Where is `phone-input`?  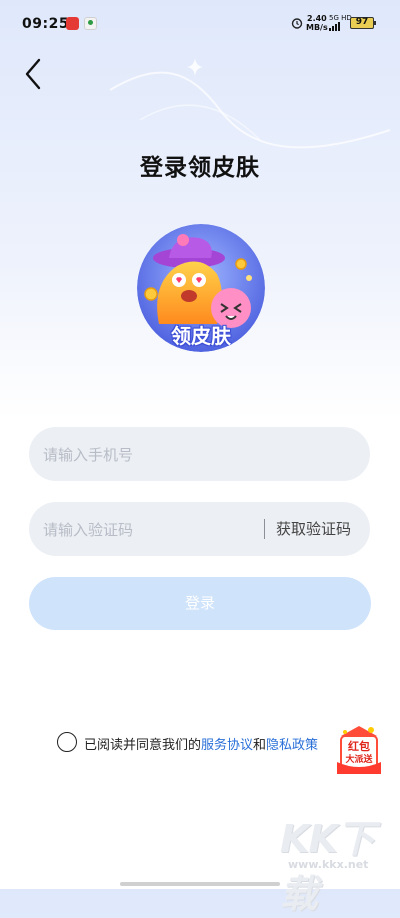
phone-input is located at coordinates (198, 455).